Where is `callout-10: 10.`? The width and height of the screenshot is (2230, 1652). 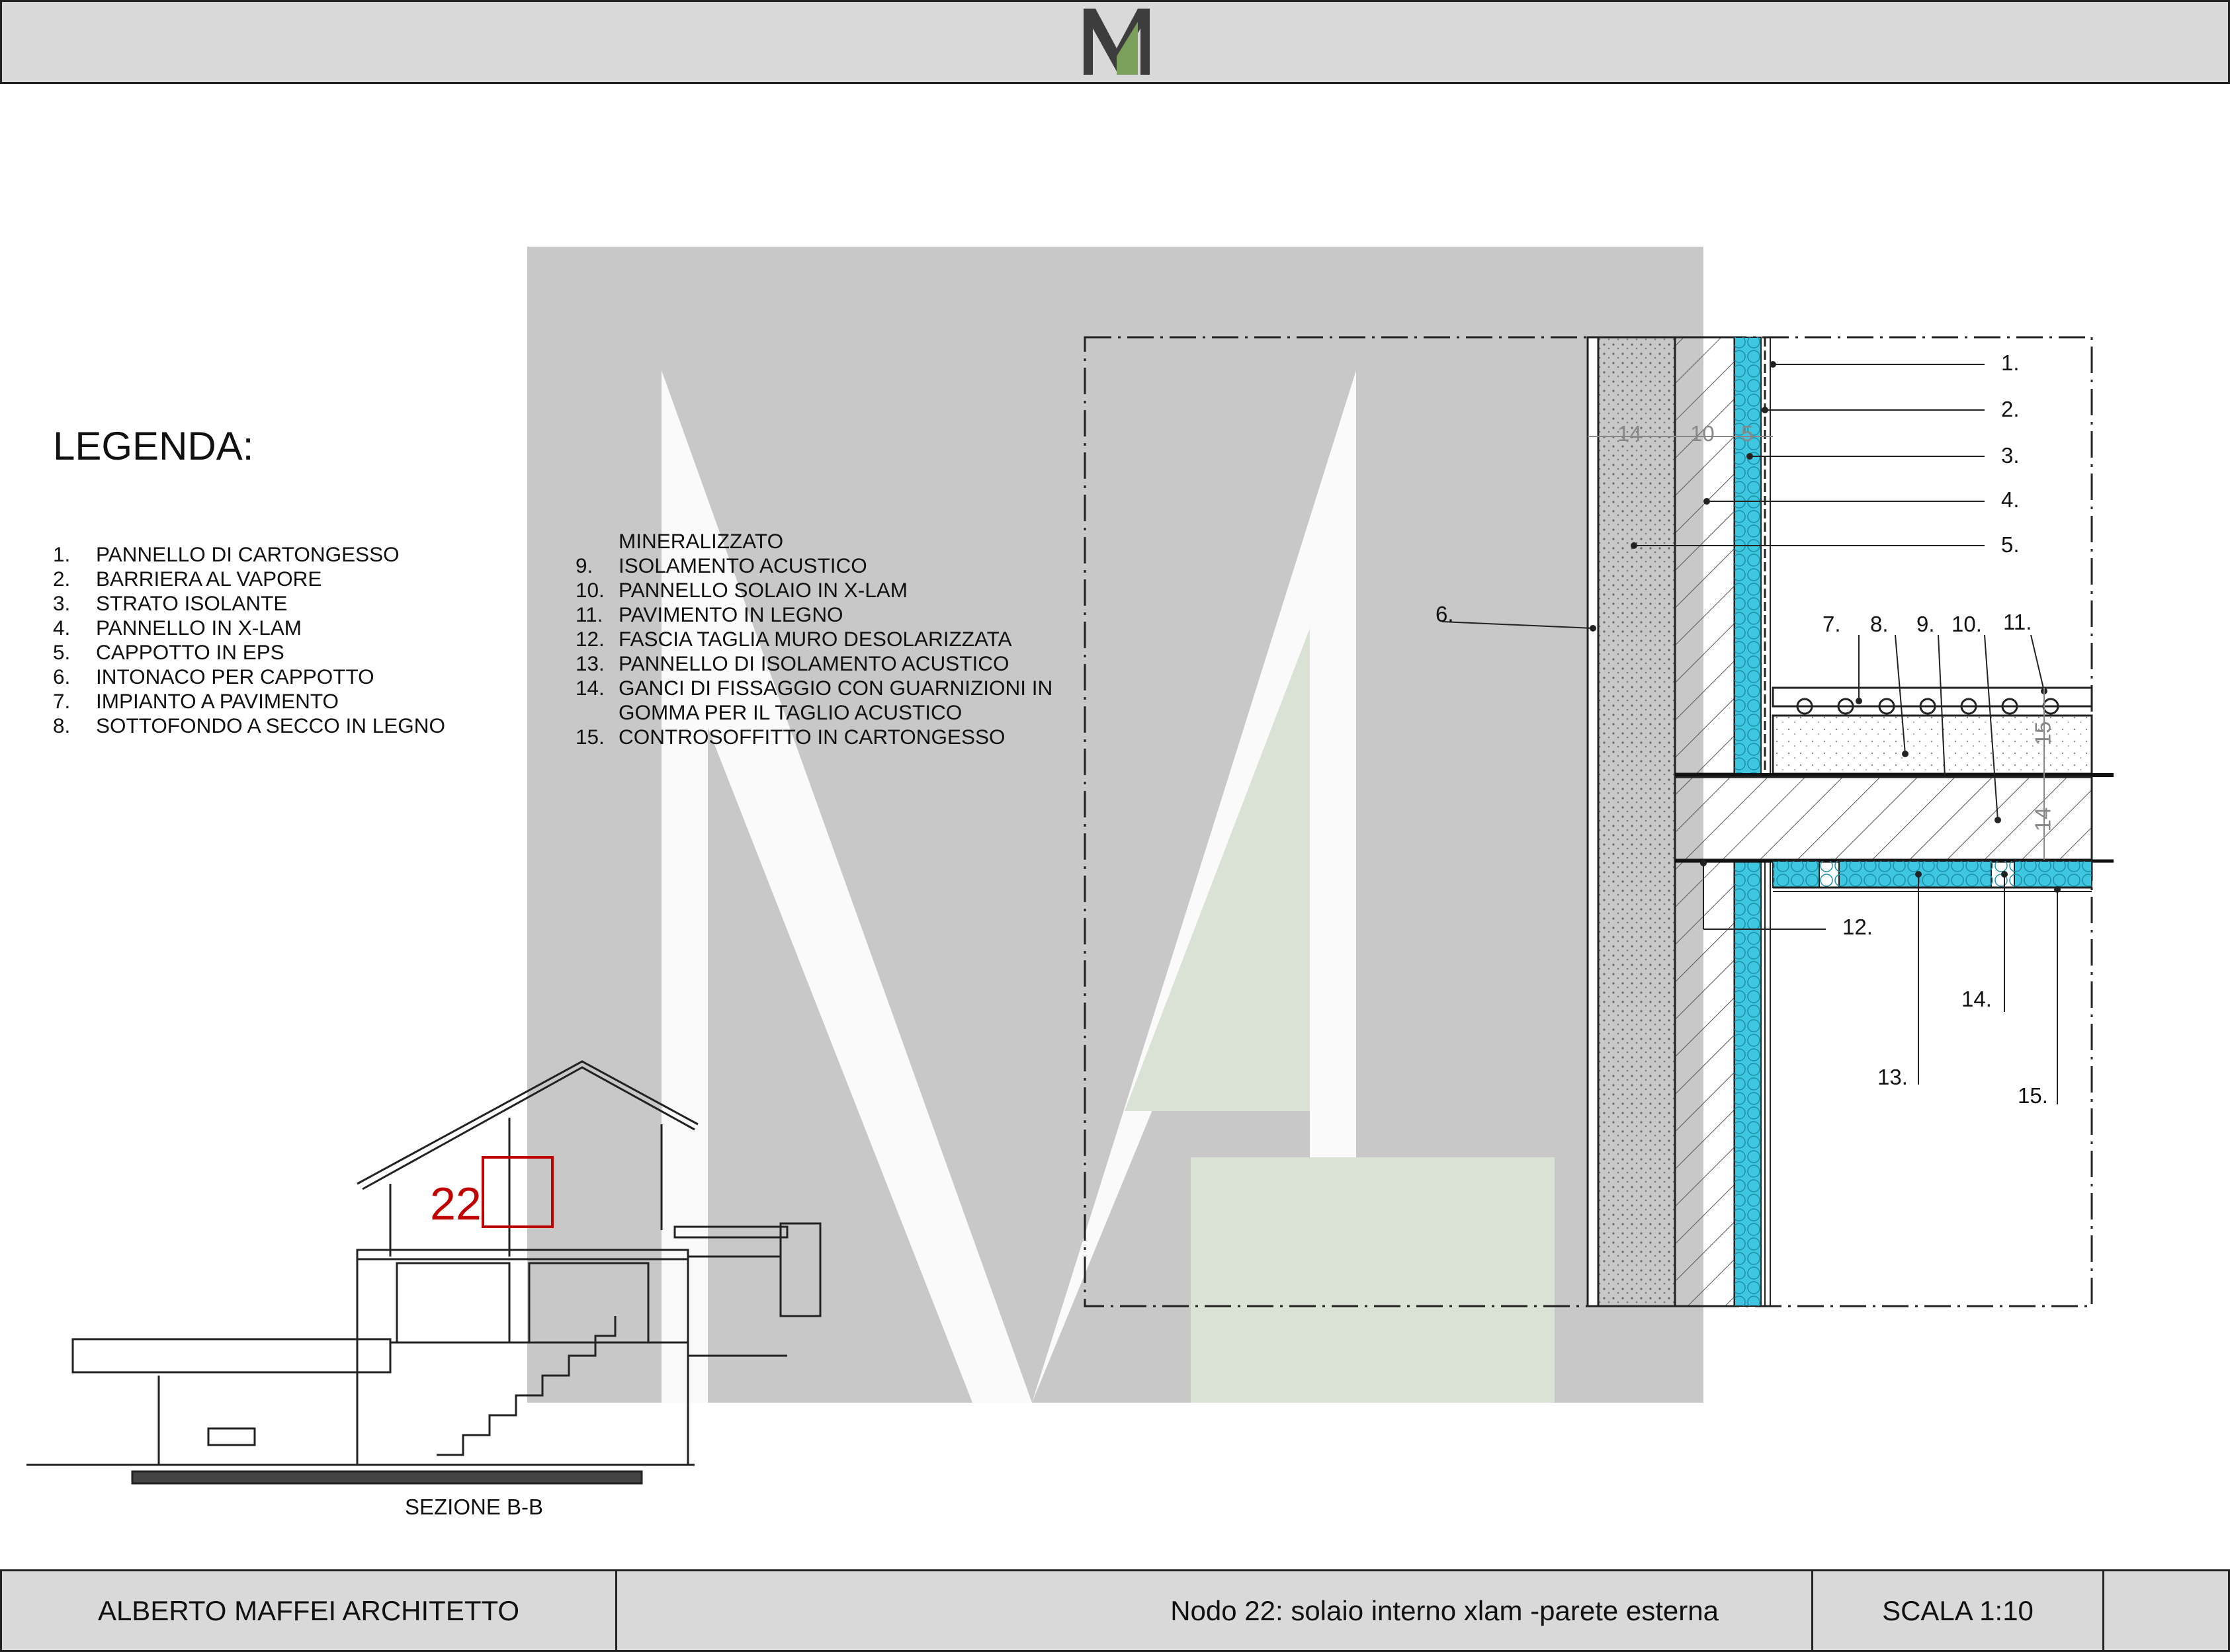
callout-10: 10. is located at coordinates (1966, 624).